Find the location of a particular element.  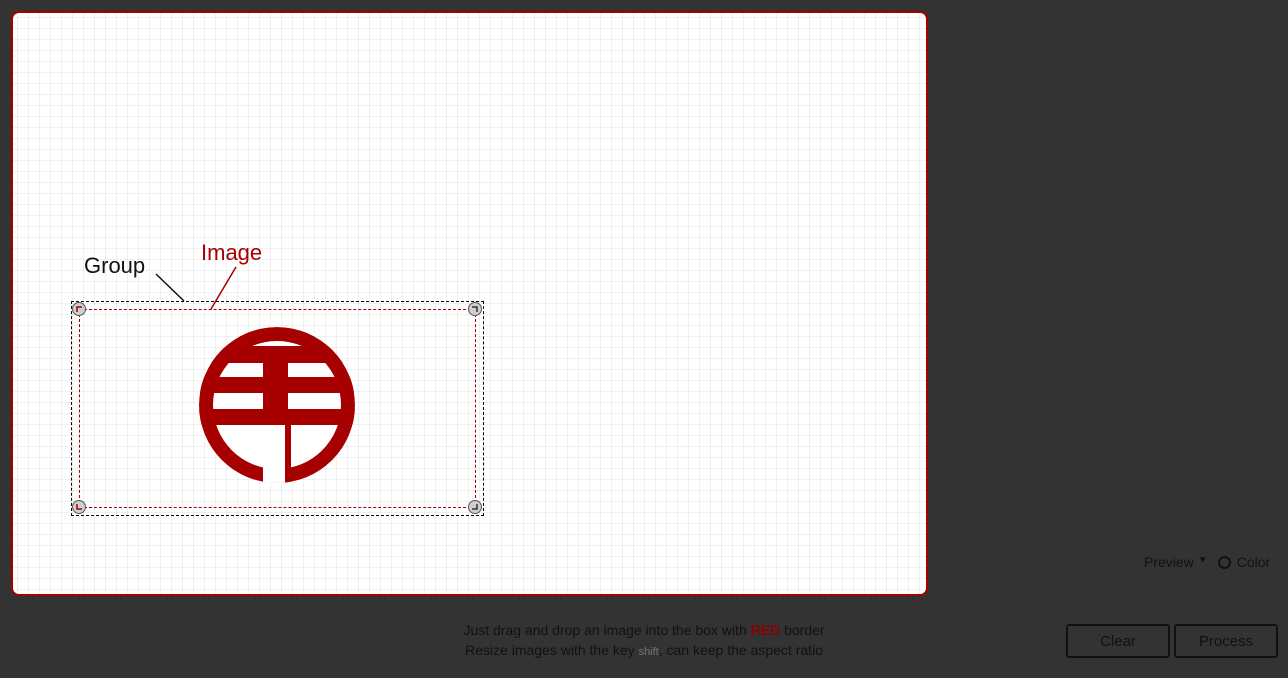

resize-handle-top-right is located at coordinates (475, 309).